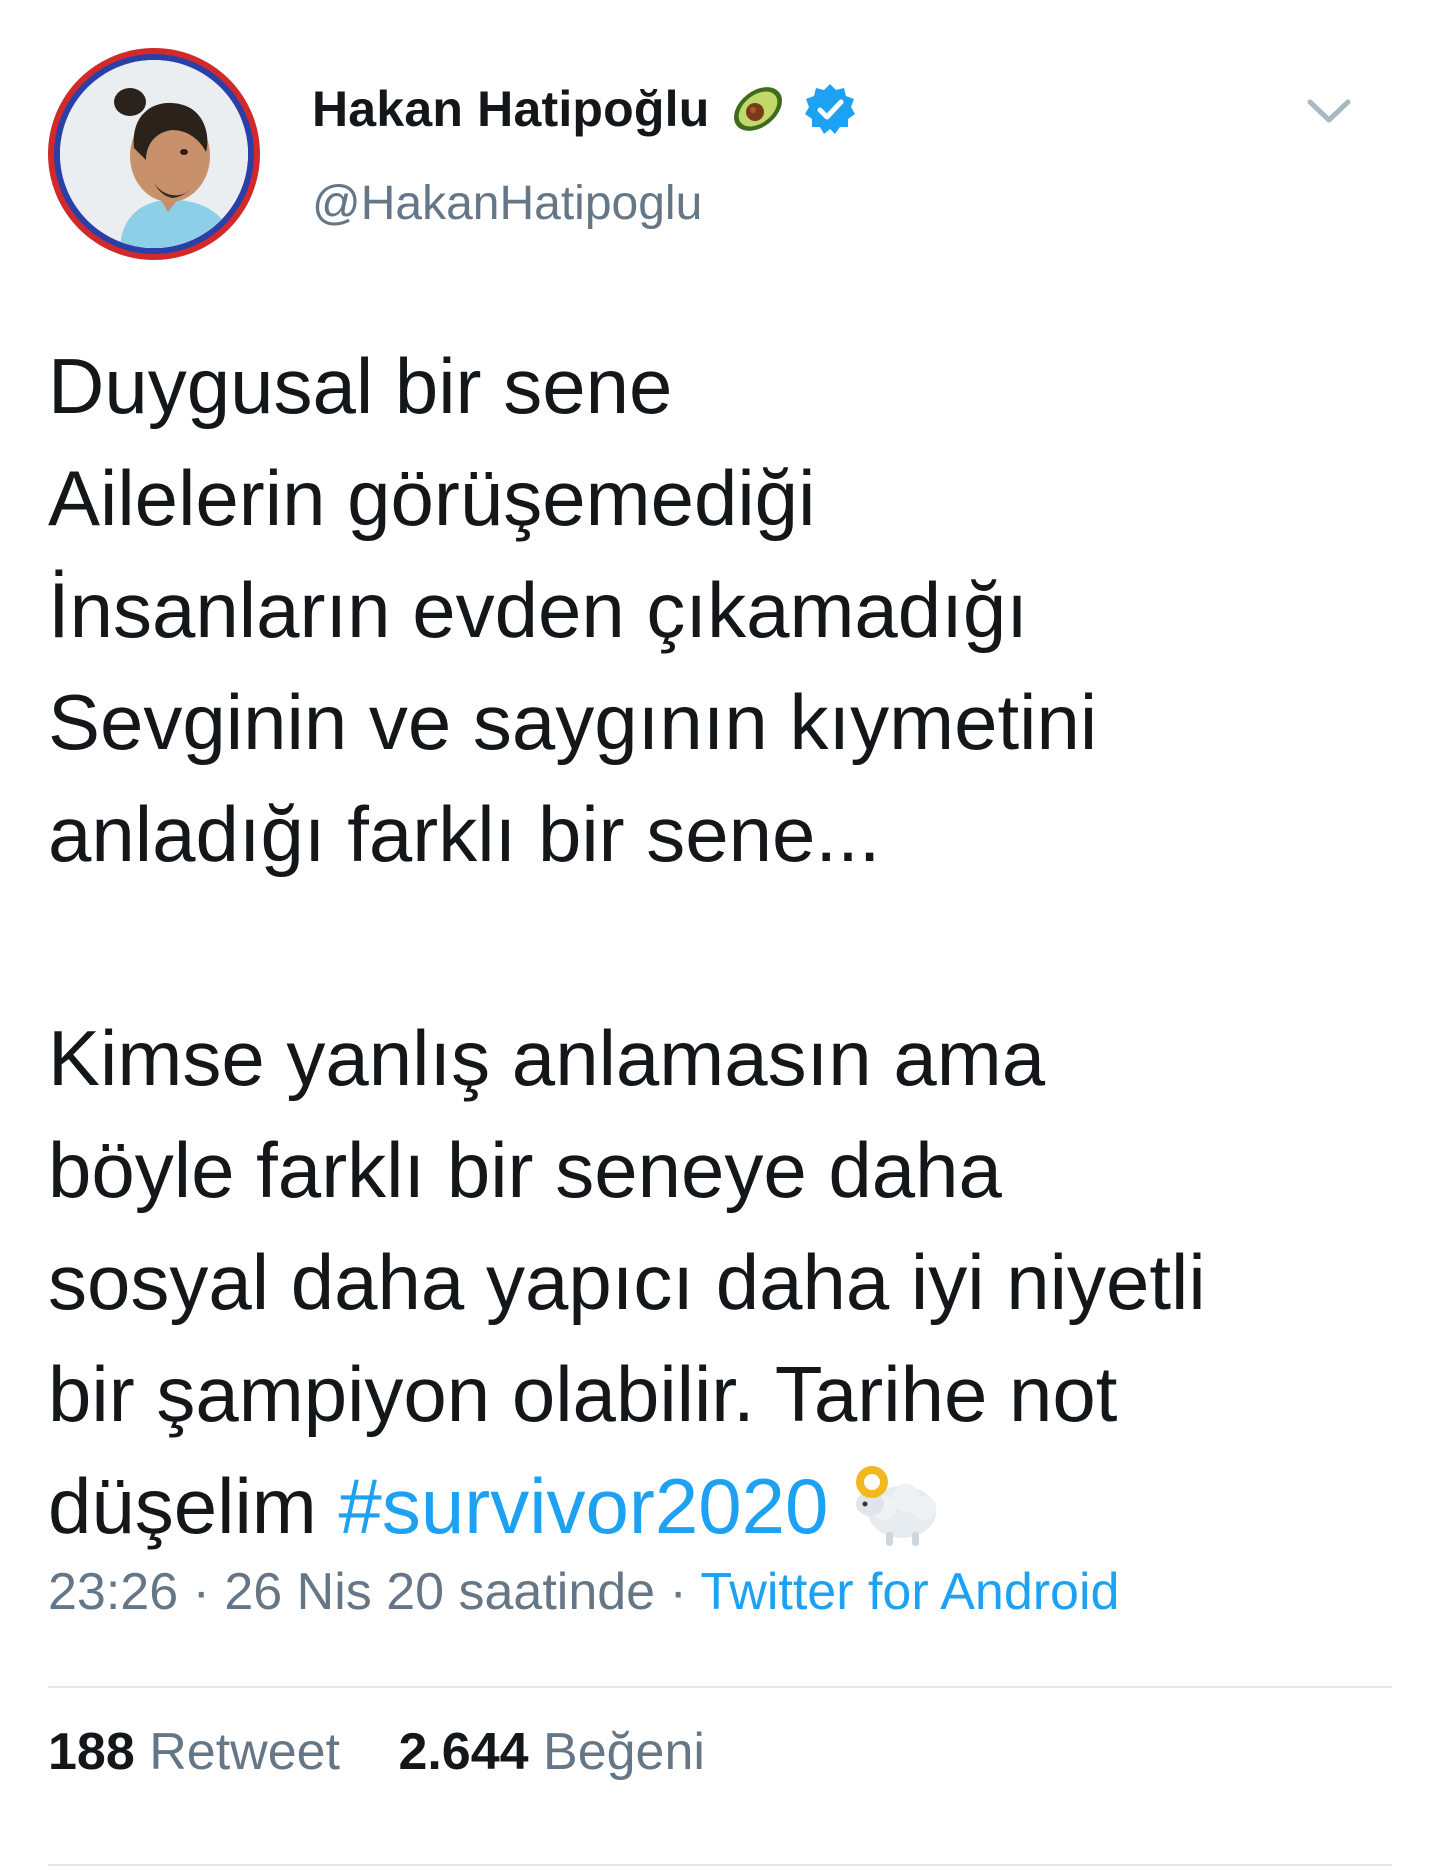 The height and width of the screenshot is (1870, 1440). I want to click on avatar, so click(154, 154).